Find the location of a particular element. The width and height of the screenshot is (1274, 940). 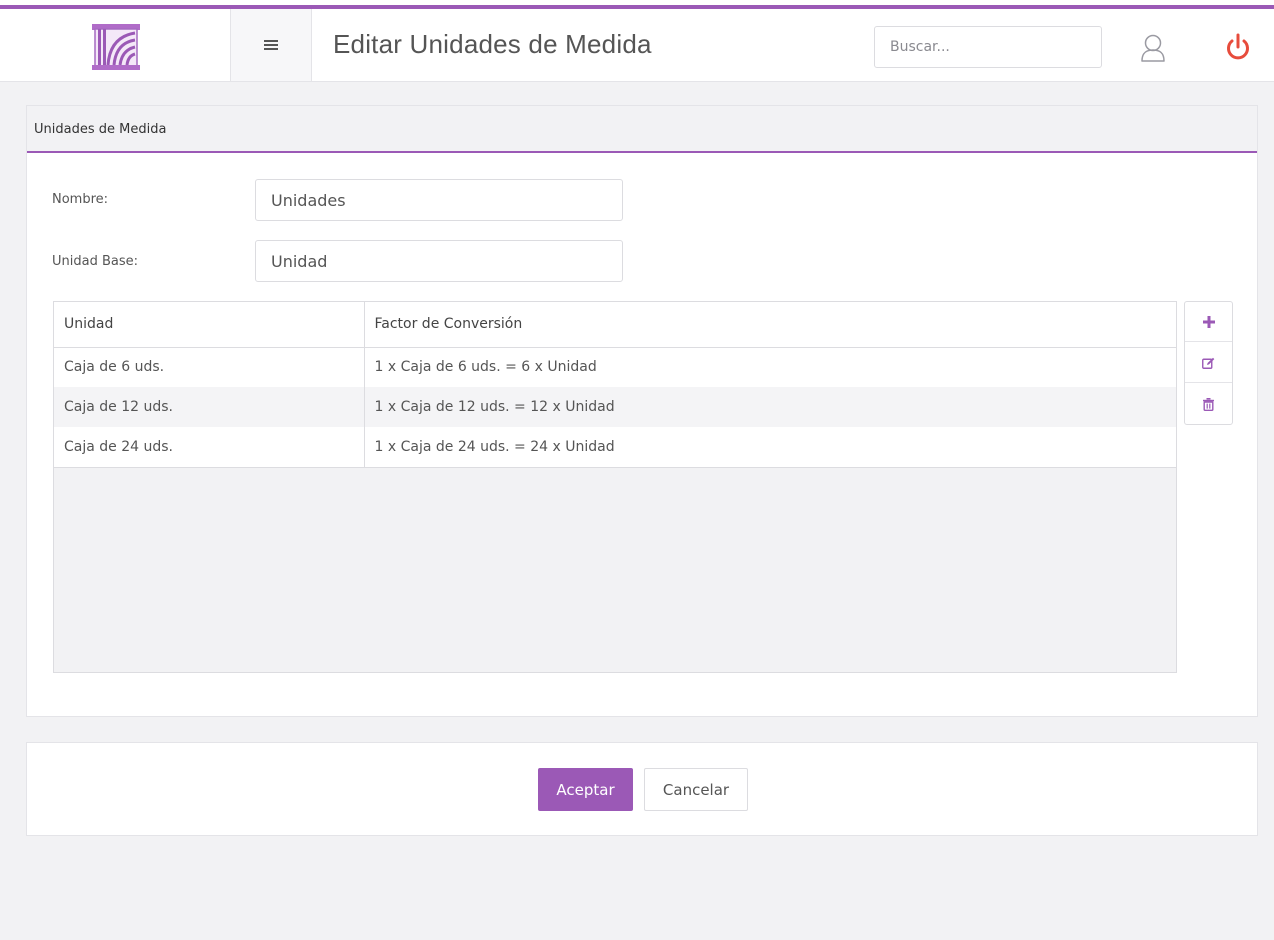

cancel-button: Cancelar is located at coordinates (696, 789).